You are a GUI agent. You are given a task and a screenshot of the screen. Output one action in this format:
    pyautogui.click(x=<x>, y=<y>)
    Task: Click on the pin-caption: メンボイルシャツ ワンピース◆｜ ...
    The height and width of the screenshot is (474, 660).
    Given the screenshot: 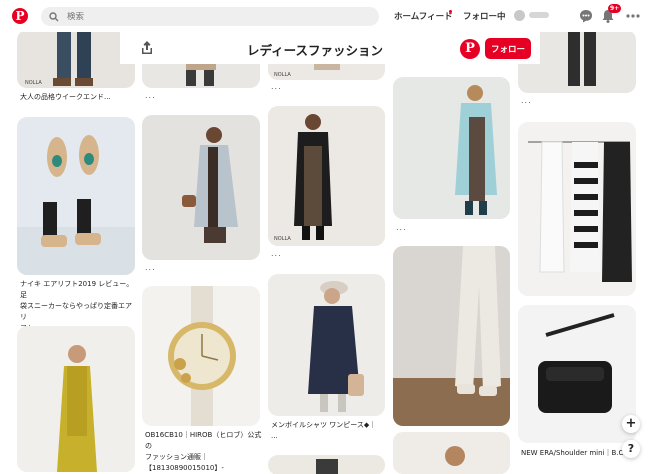 What is the action you would take?
    pyautogui.click(x=330, y=431)
    